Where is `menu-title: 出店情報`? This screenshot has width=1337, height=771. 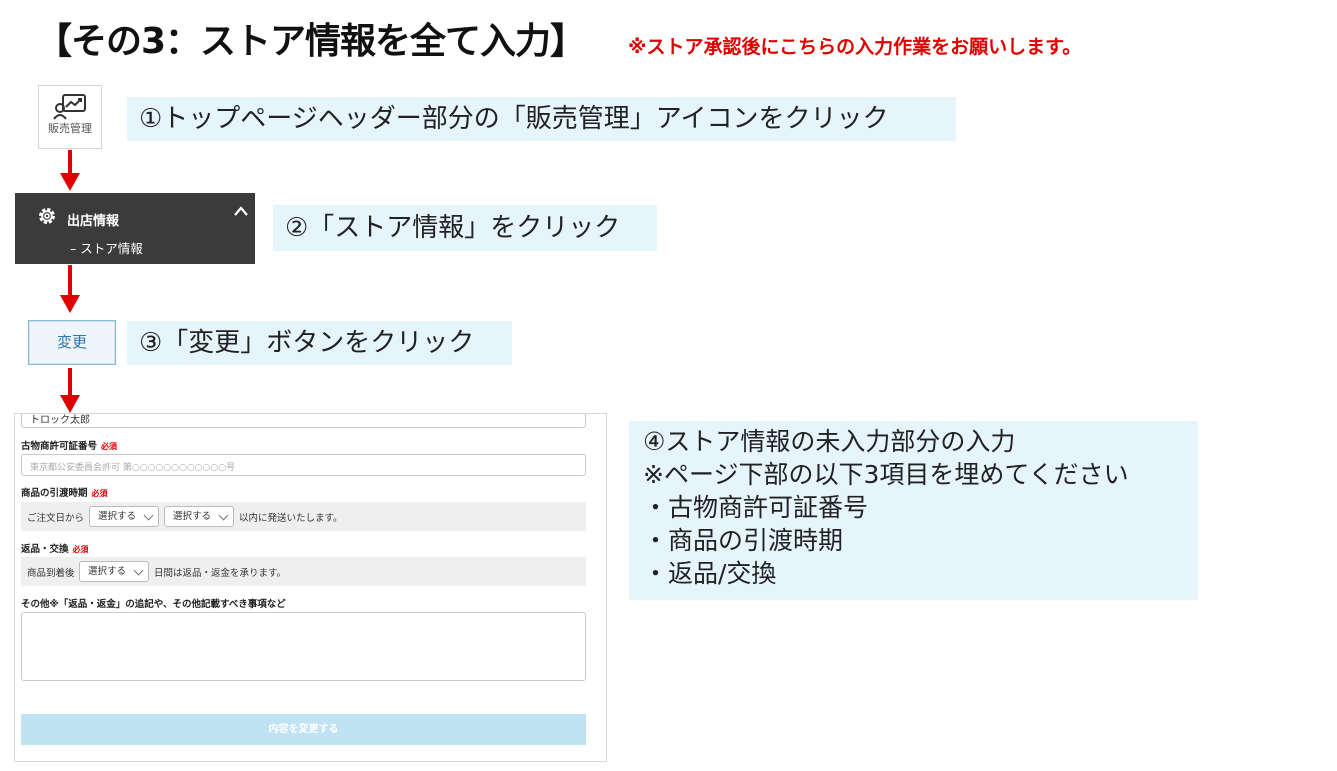
menu-title: 出店情報 is located at coordinates (93, 221).